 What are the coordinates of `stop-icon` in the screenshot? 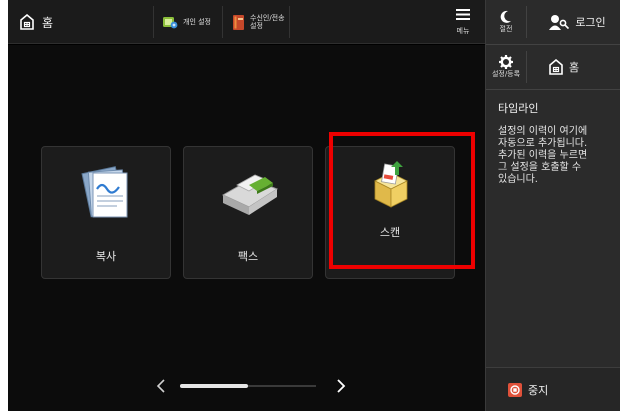 It's located at (515, 390).